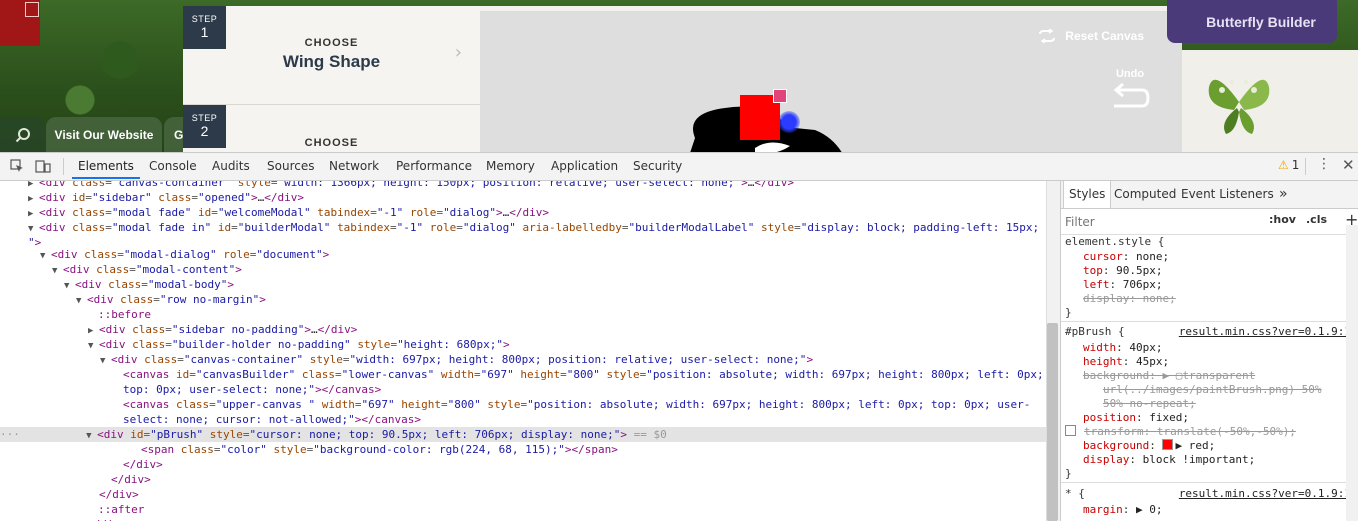 The image size is (1358, 521). I want to click on butterfly-builder-button: Butterfly Builder, so click(1252, 21).